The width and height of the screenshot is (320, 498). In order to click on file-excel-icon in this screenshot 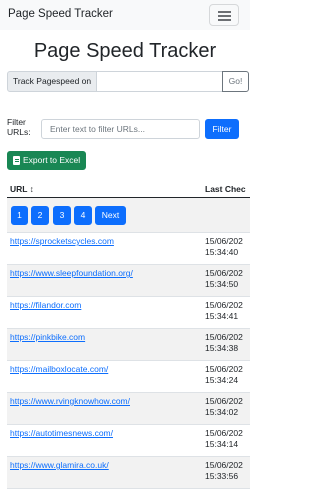, I will do `click(16, 160)`.